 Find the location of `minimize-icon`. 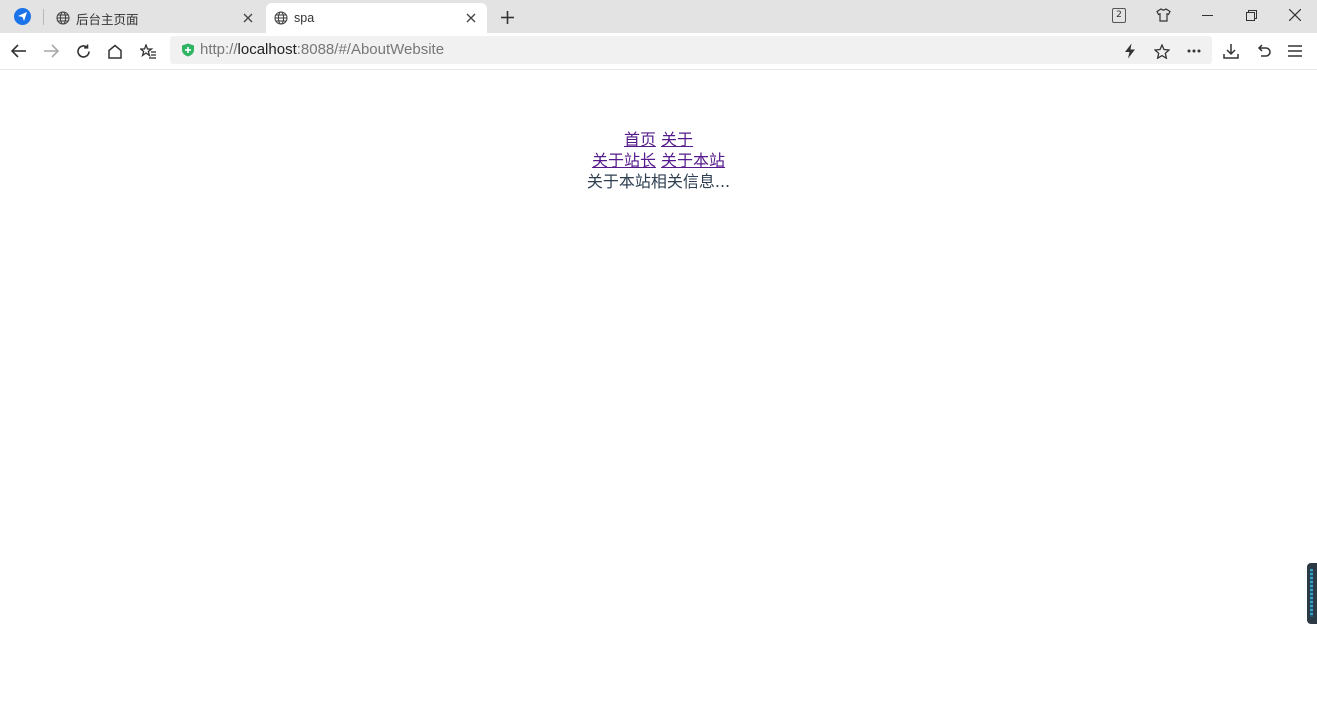

minimize-icon is located at coordinates (1207, 15).